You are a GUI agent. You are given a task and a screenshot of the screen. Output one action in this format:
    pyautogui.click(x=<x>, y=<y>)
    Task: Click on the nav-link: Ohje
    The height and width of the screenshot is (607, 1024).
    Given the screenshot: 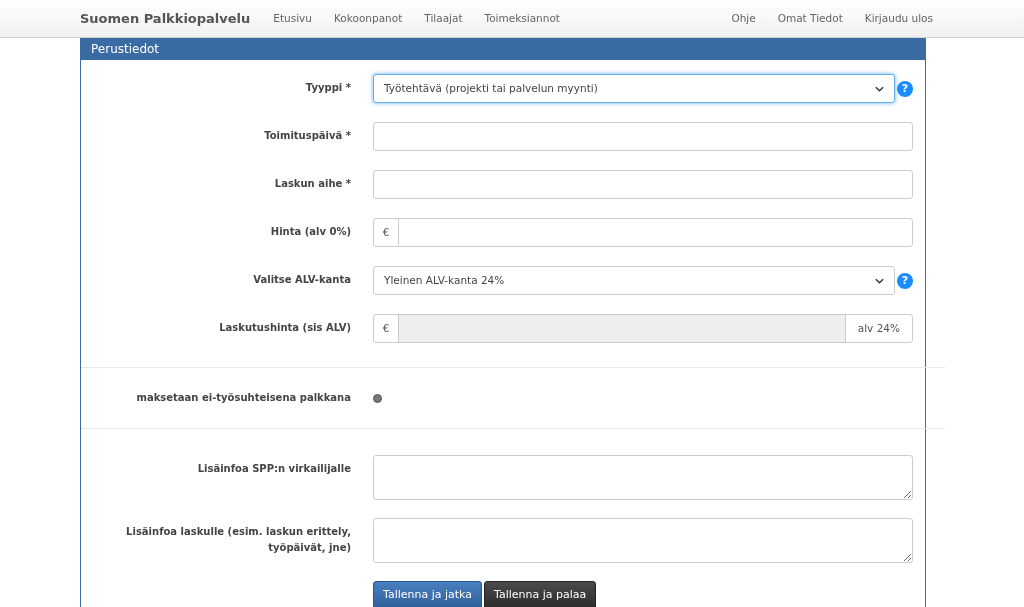 What is the action you would take?
    pyautogui.click(x=743, y=18)
    